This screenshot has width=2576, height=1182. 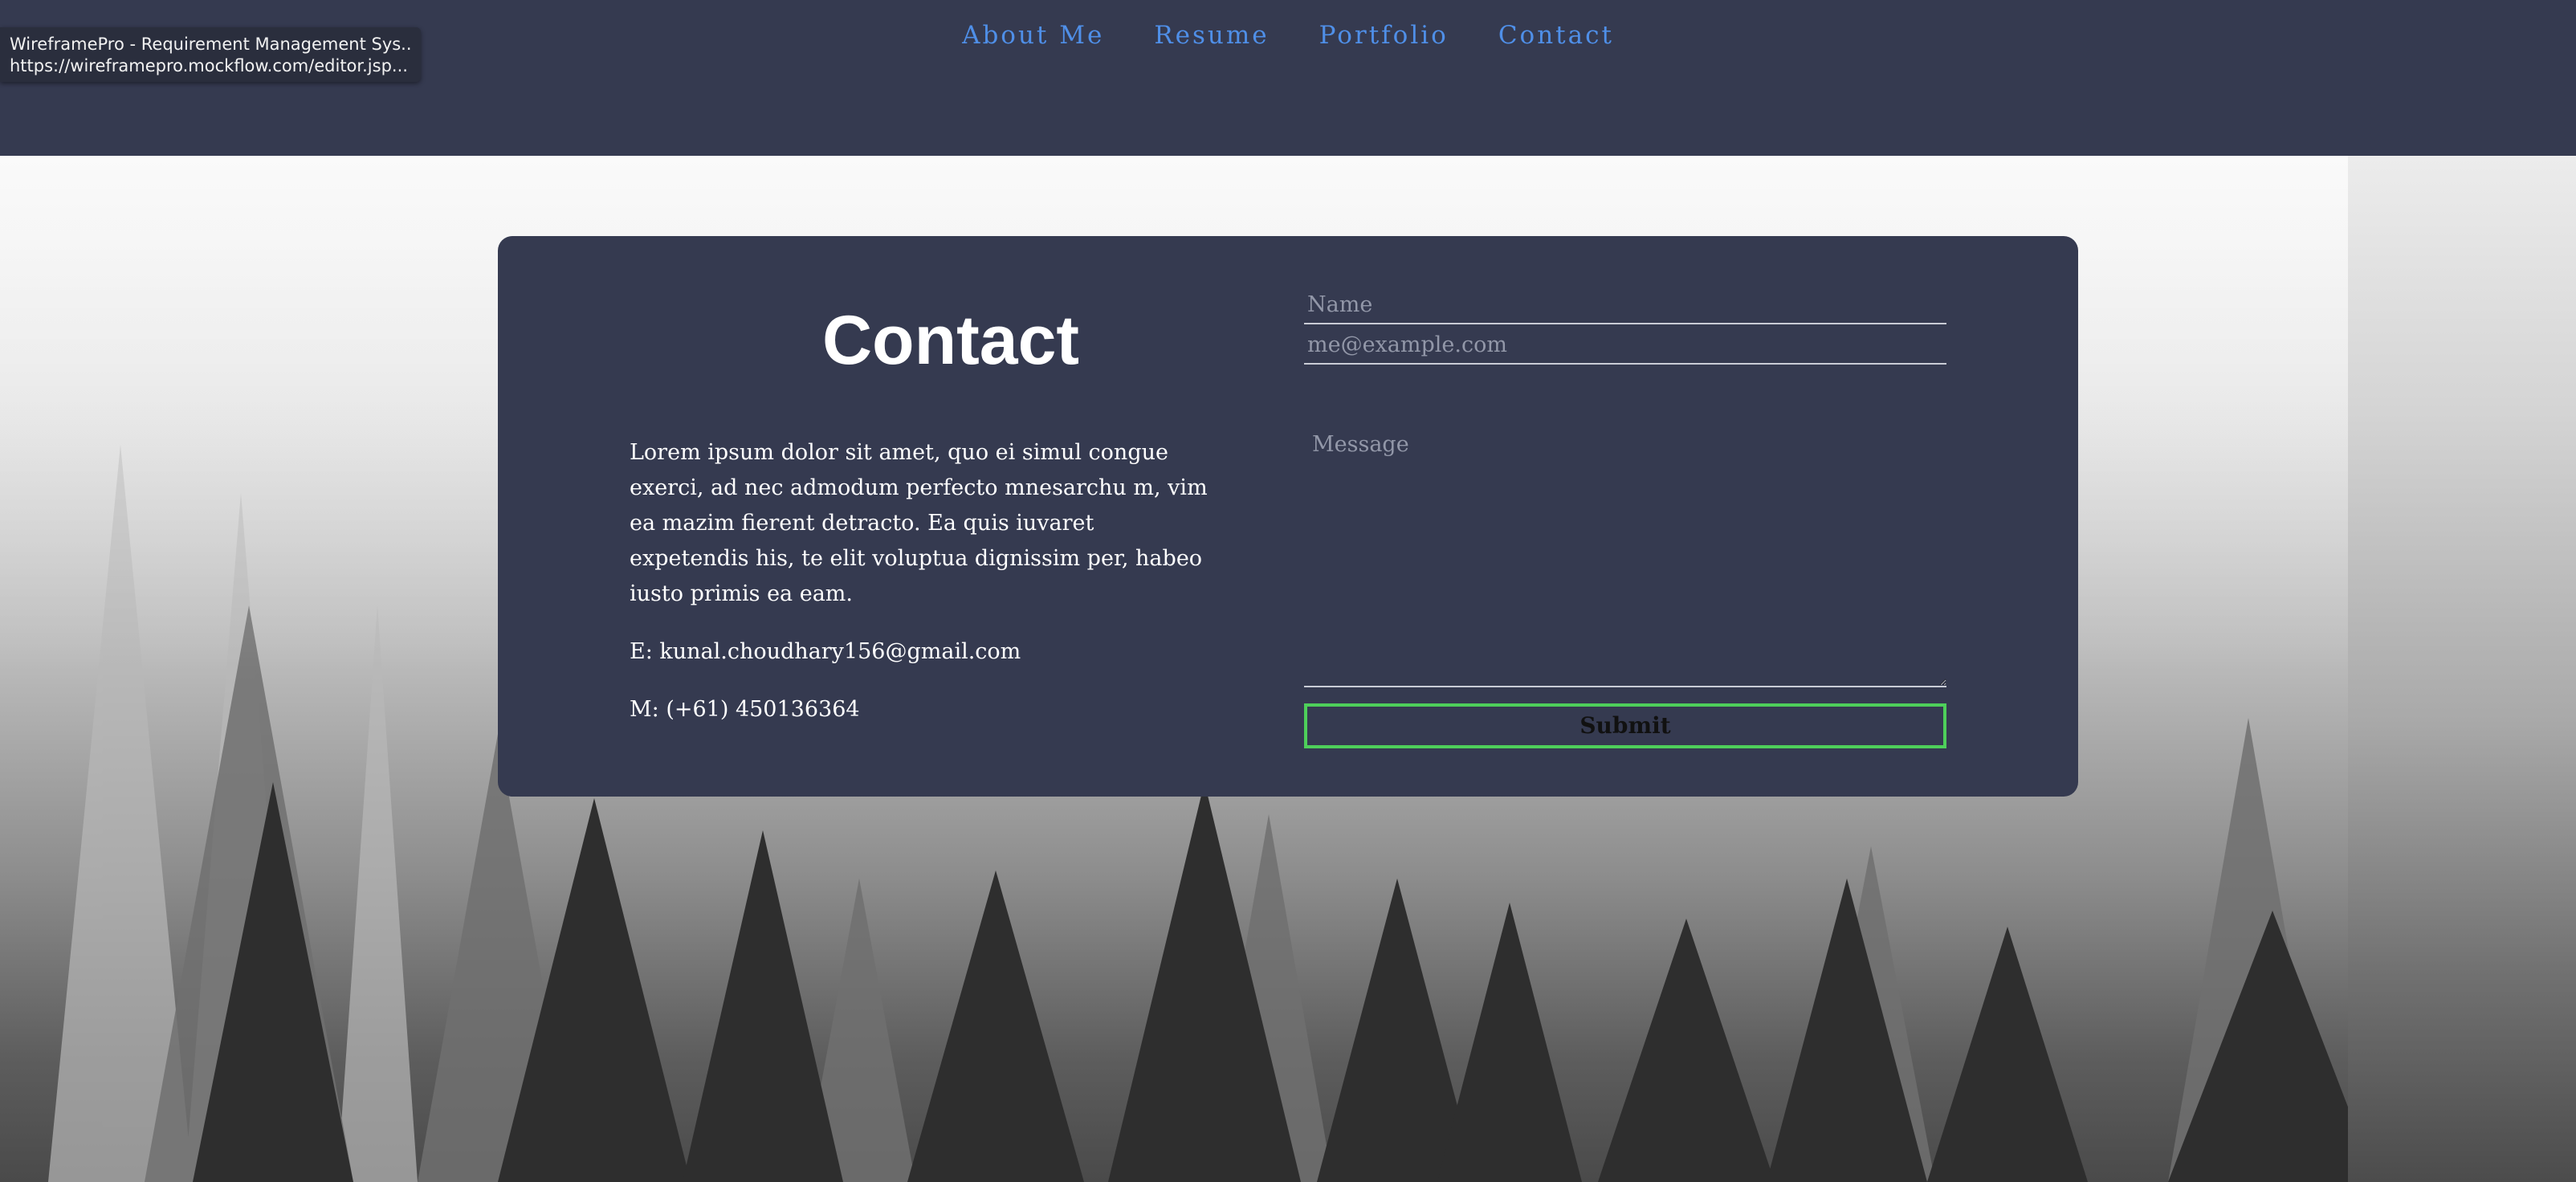 I want to click on nav-link-portfolio: Portfolio, so click(x=1384, y=35).